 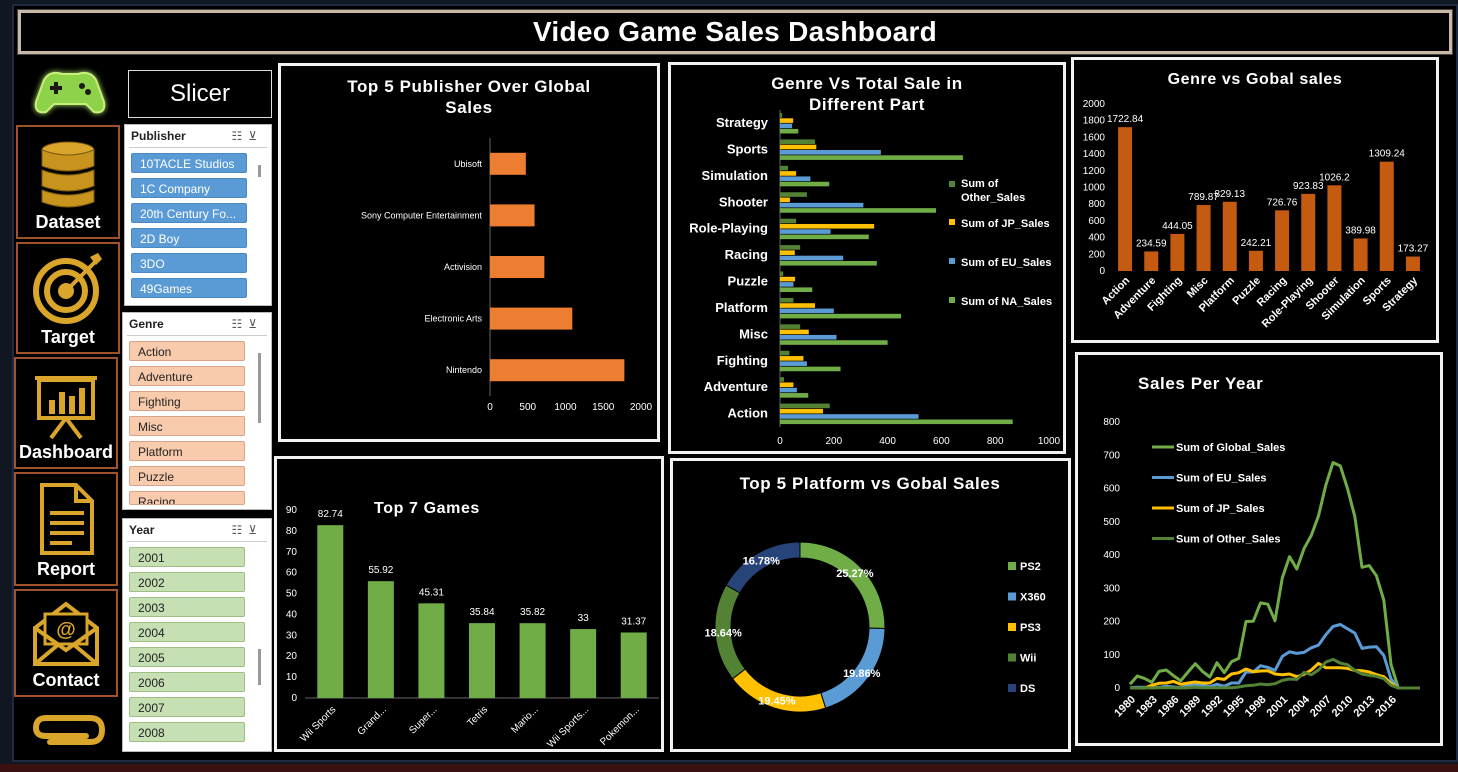 What do you see at coordinates (1111, 655) in the screenshot?
I see `tick-label: 100` at bounding box center [1111, 655].